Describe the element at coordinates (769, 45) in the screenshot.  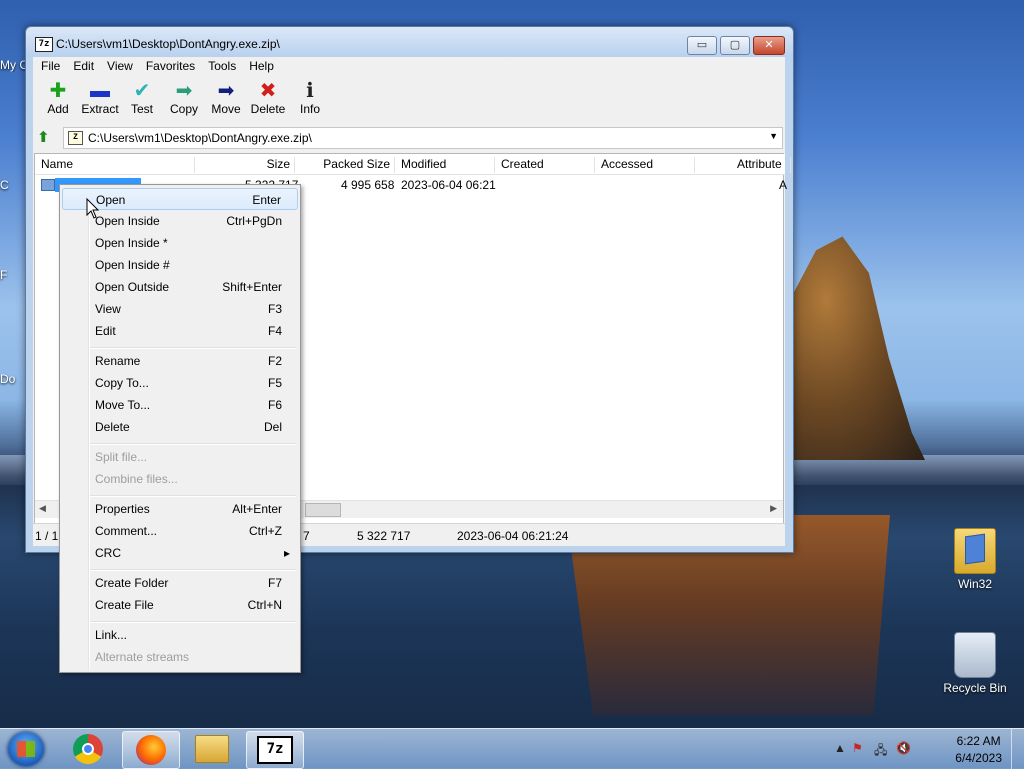
I see `close-button: ✕` at that location.